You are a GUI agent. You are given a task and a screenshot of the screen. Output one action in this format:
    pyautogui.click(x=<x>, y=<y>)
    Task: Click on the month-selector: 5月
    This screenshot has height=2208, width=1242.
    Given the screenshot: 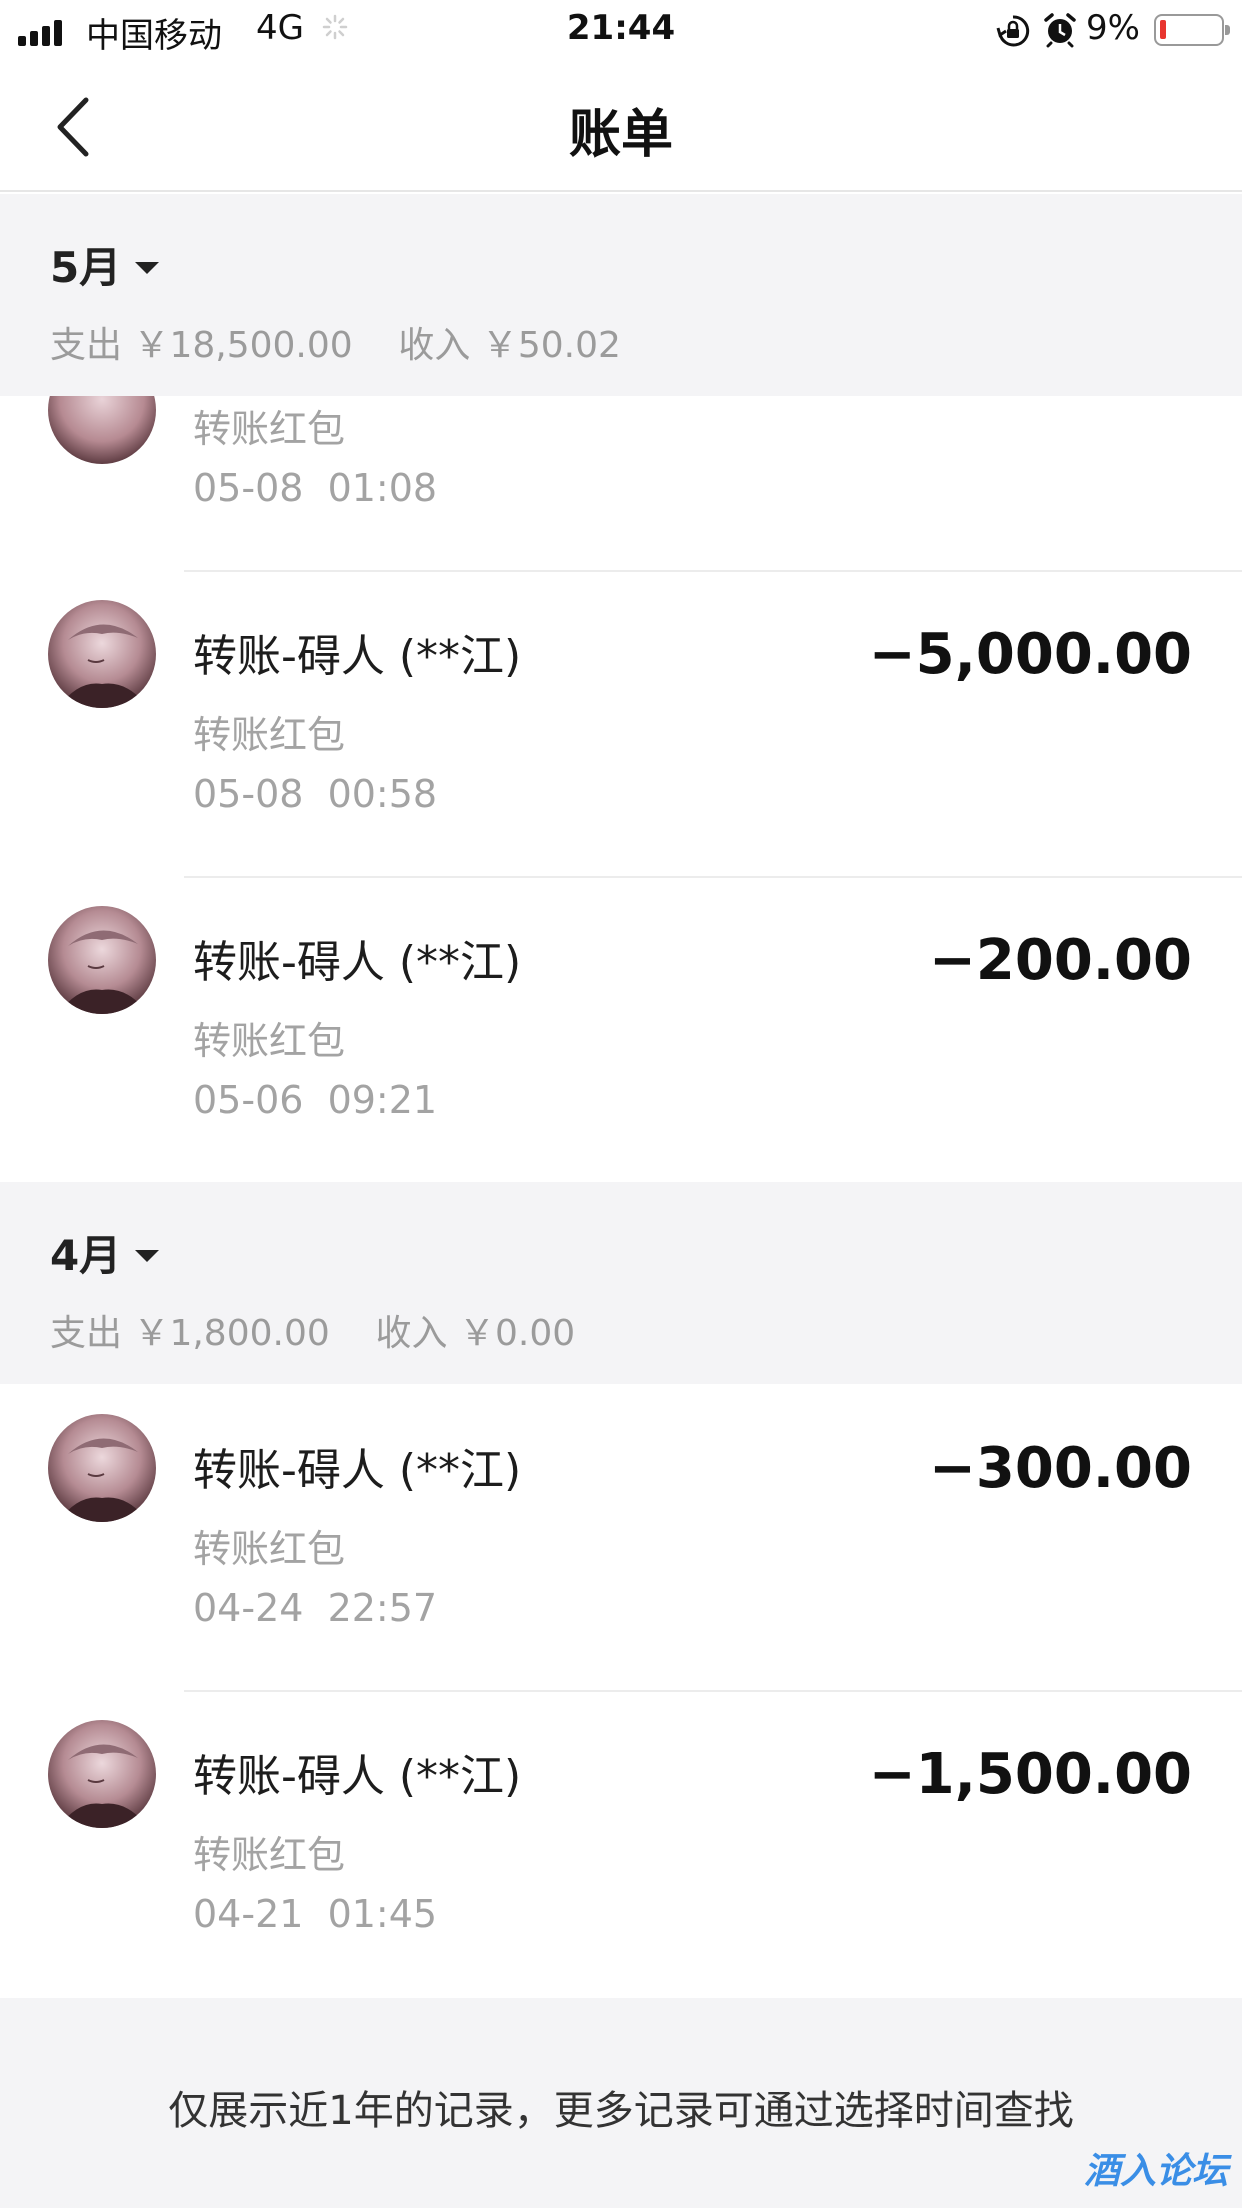 What is the action you would take?
    pyautogui.click(x=105, y=264)
    